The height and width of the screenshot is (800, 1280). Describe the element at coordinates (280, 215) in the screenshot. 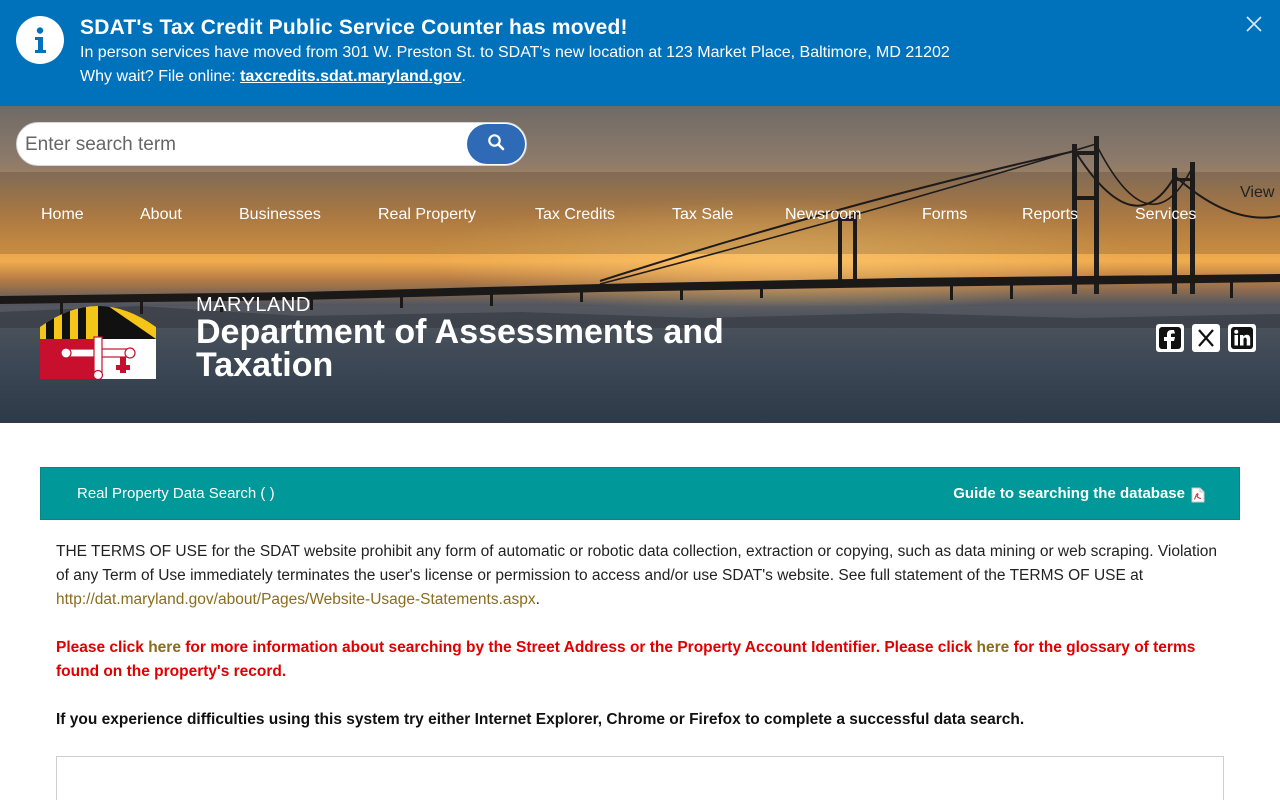

I see `nav-item-businesses: Businesses` at that location.